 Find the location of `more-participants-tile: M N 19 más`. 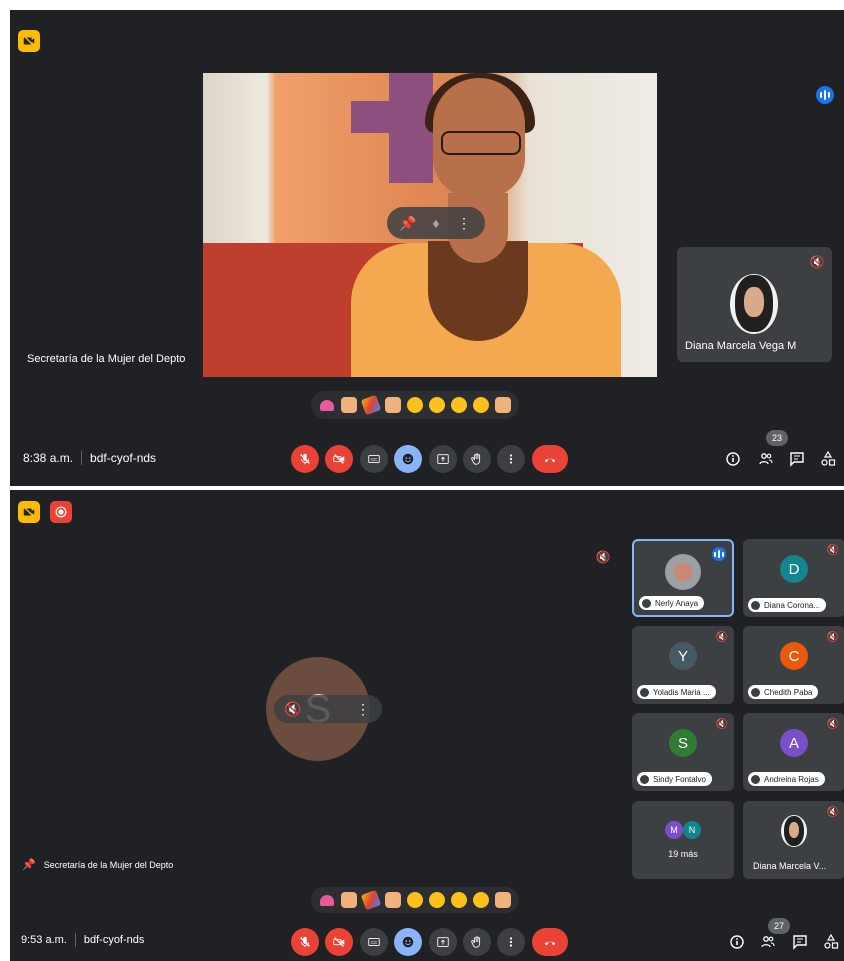

more-participants-tile: M N 19 más is located at coordinates (683, 840).